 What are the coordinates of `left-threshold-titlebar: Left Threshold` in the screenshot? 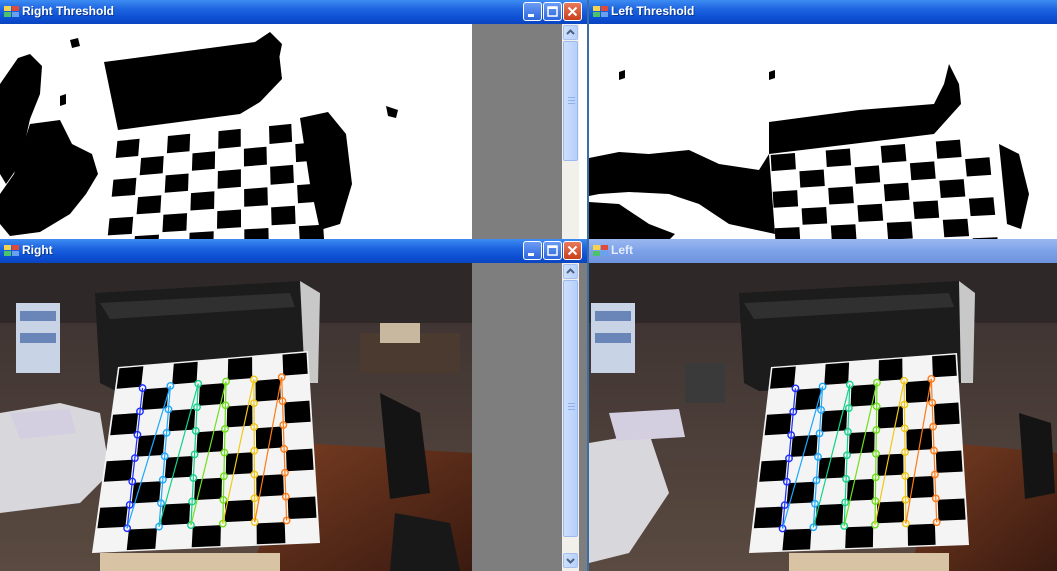 It's located at (823, 12).